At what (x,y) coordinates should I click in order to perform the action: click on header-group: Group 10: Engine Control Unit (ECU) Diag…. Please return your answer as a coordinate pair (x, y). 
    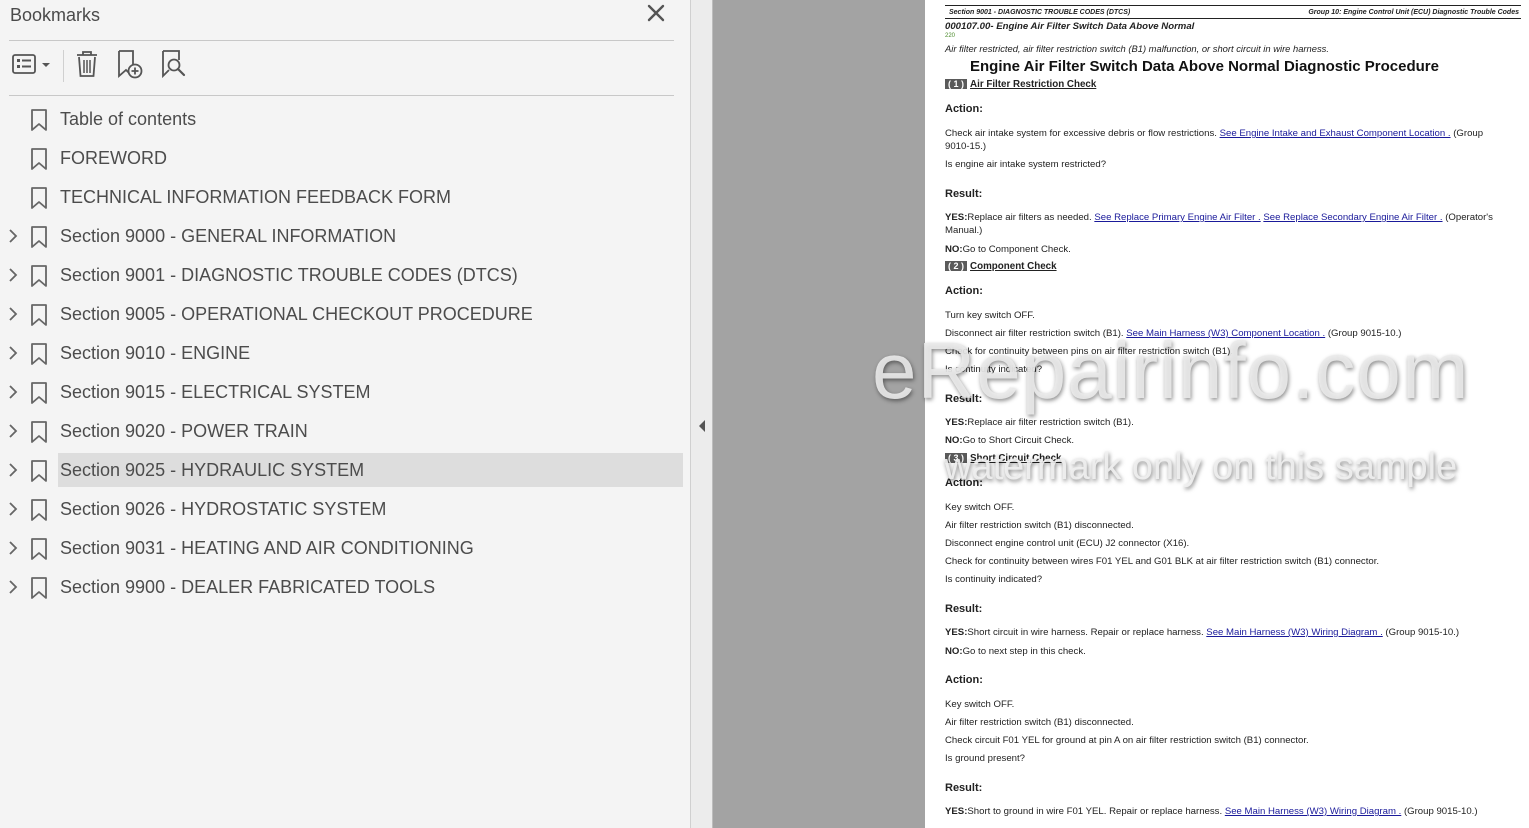
    Looking at the image, I should click on (1413, 12).